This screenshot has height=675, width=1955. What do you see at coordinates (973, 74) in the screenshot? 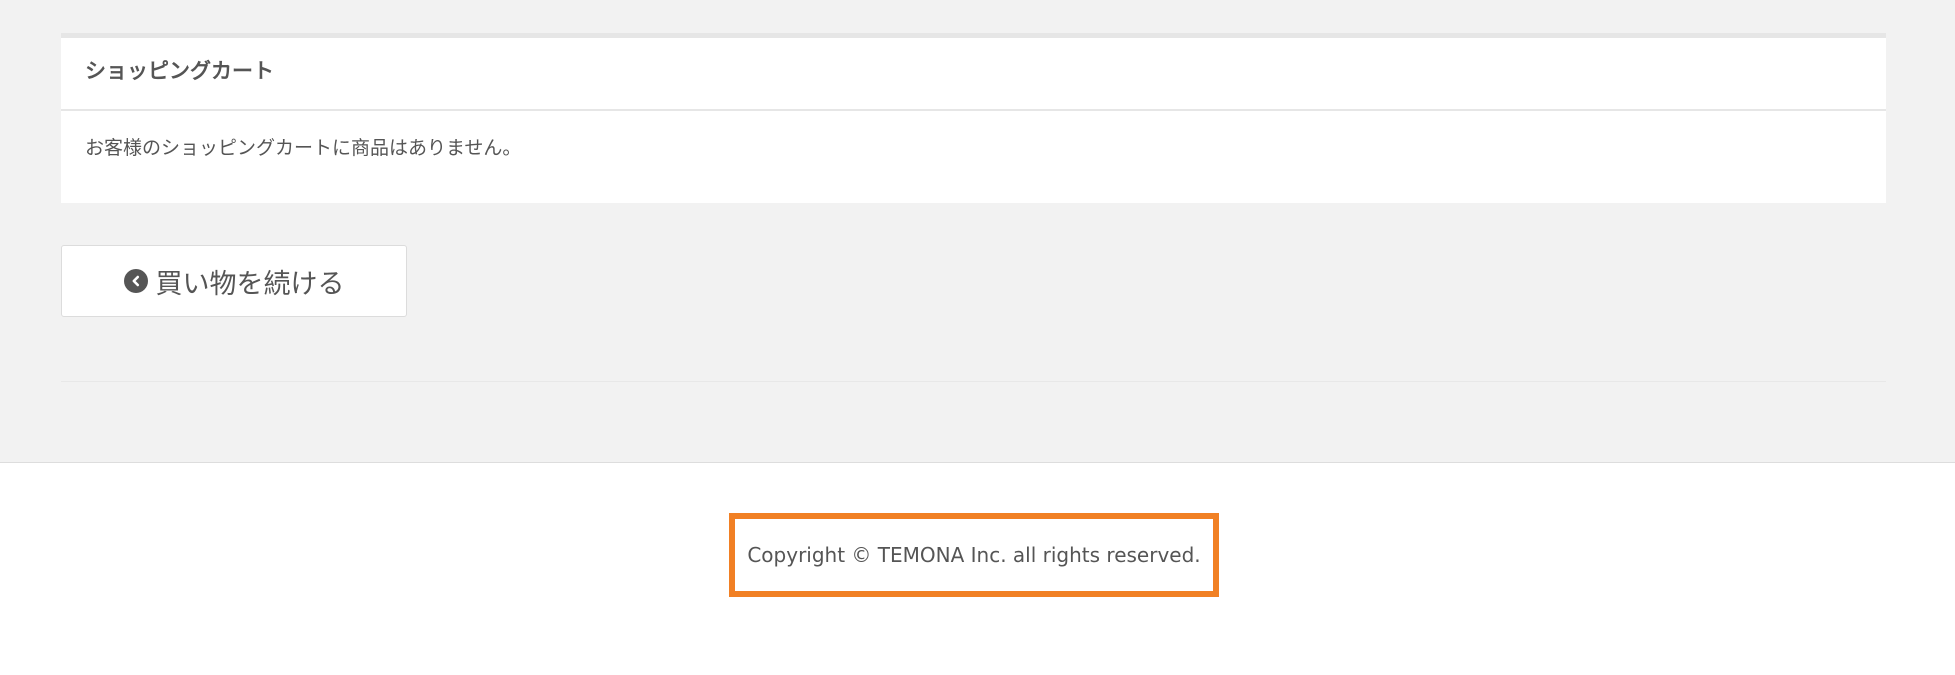
I see `cart-panel-header: ショッピングカート` at bounding box center [973, 74].